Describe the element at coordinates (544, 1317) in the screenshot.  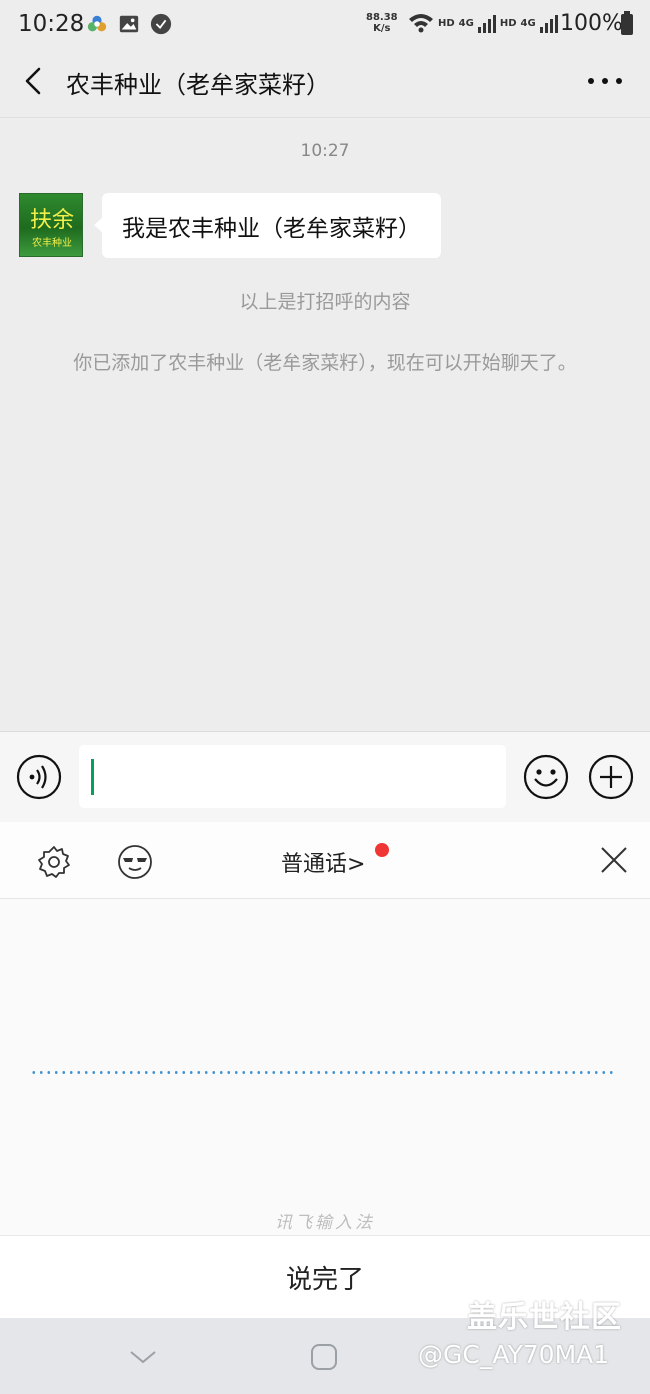
I see `watermark-community: 盖乐世社区` at that location.